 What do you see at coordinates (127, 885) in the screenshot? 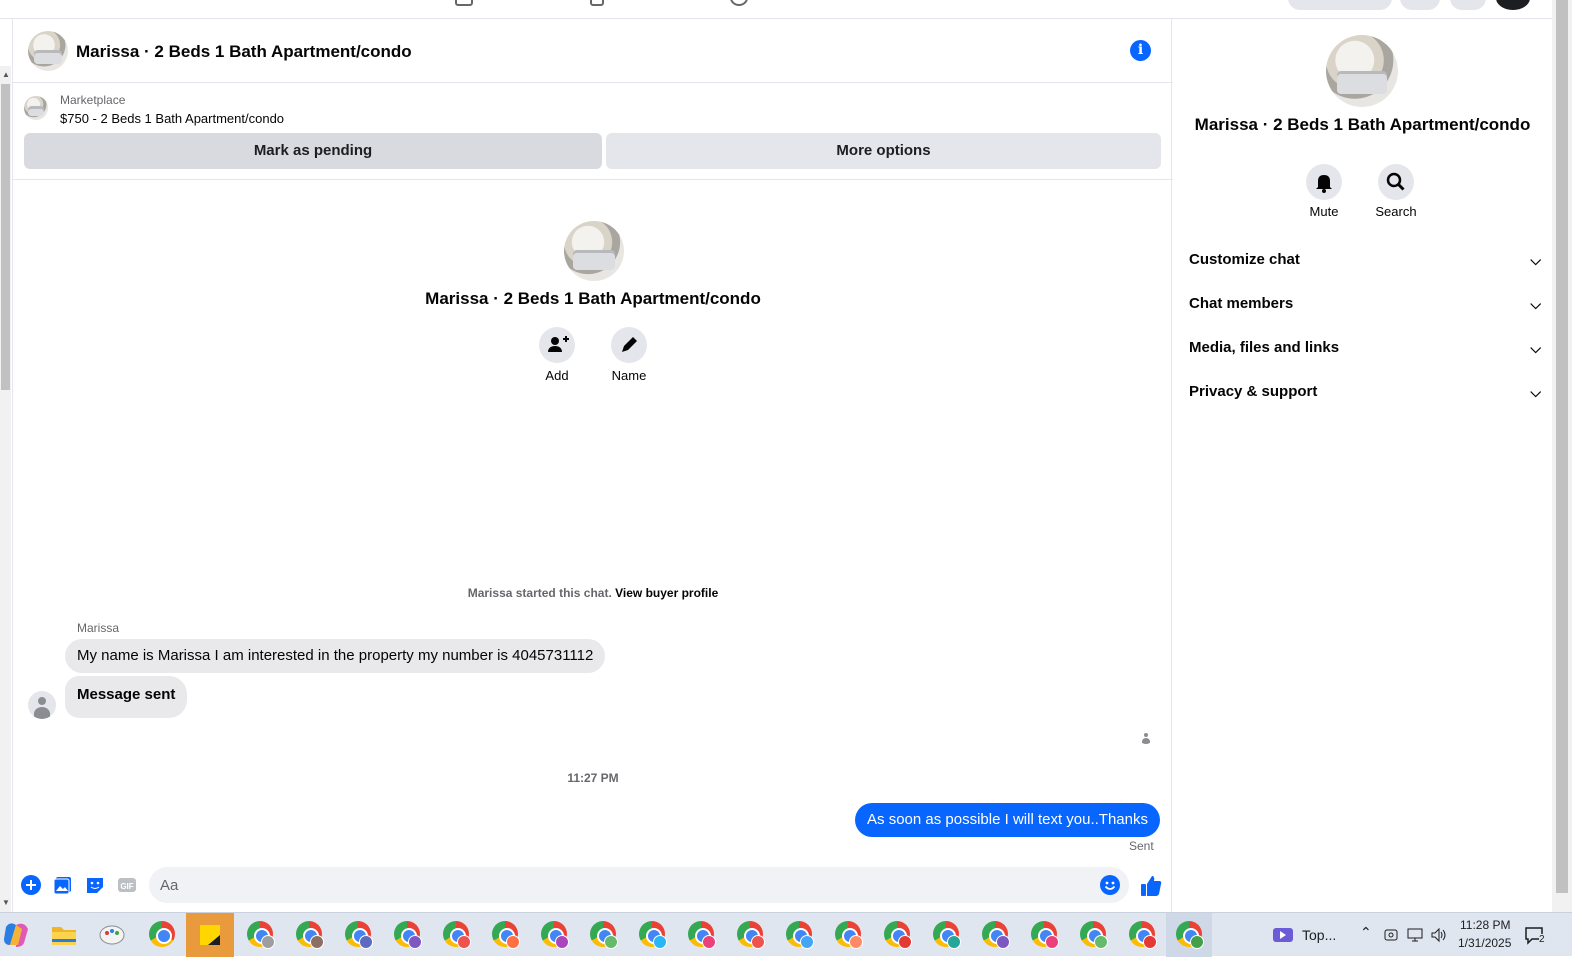
I see `gif-icon: GIF` at bounding box center [127, 885].